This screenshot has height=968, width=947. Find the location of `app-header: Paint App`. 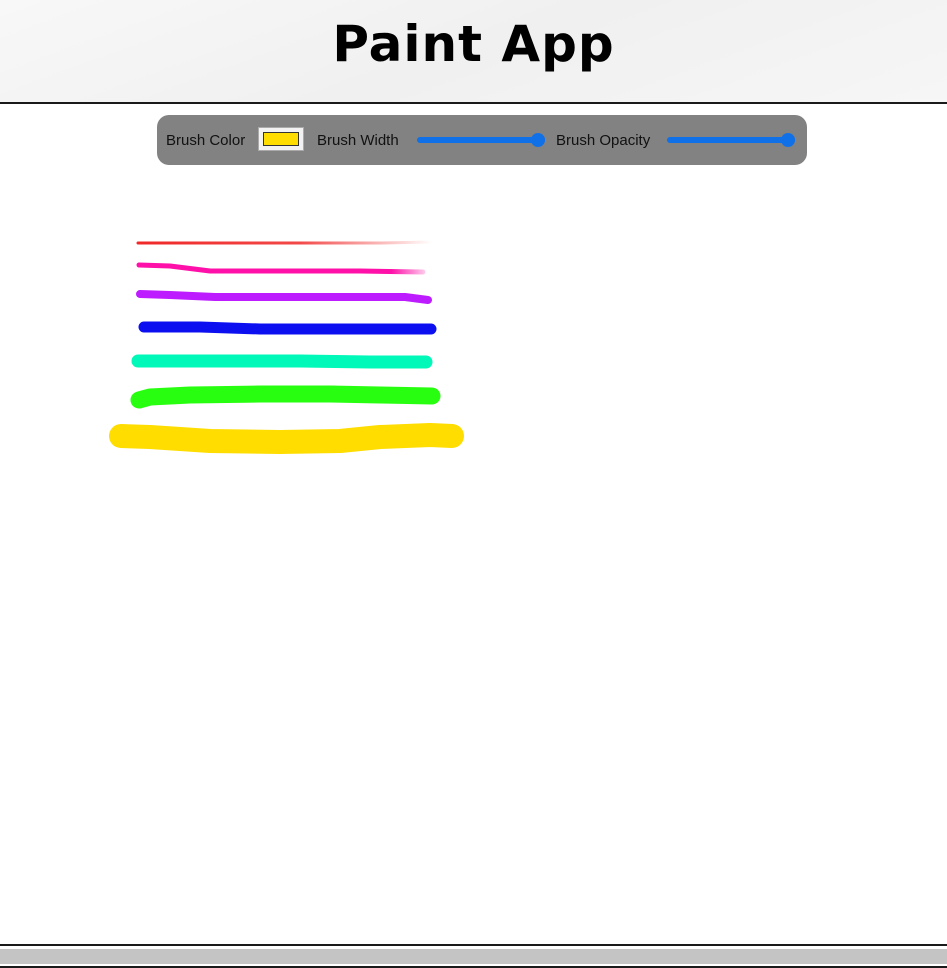

app-header: Paint App is located at coordinates (473, 52).